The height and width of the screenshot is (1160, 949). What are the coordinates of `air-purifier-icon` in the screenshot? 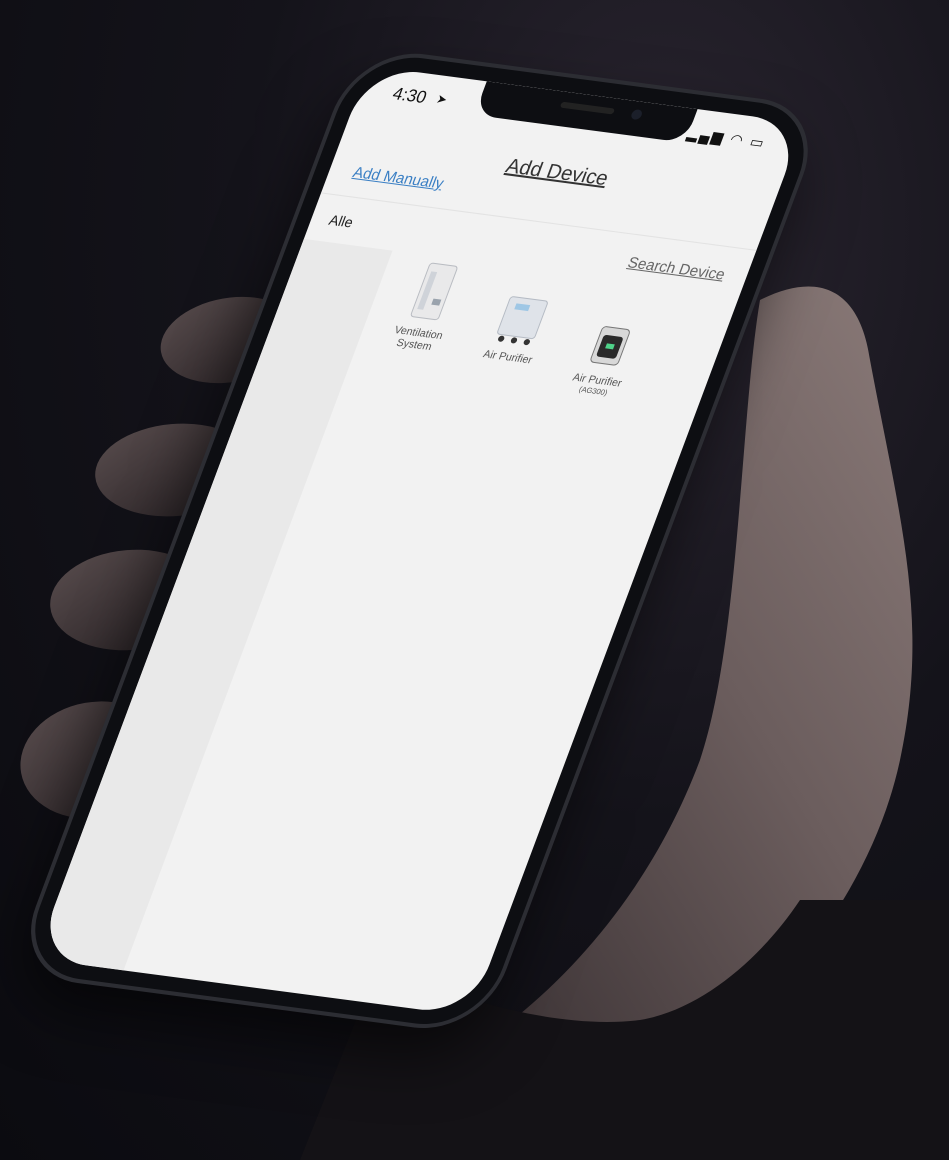 It's located at (522, 321).